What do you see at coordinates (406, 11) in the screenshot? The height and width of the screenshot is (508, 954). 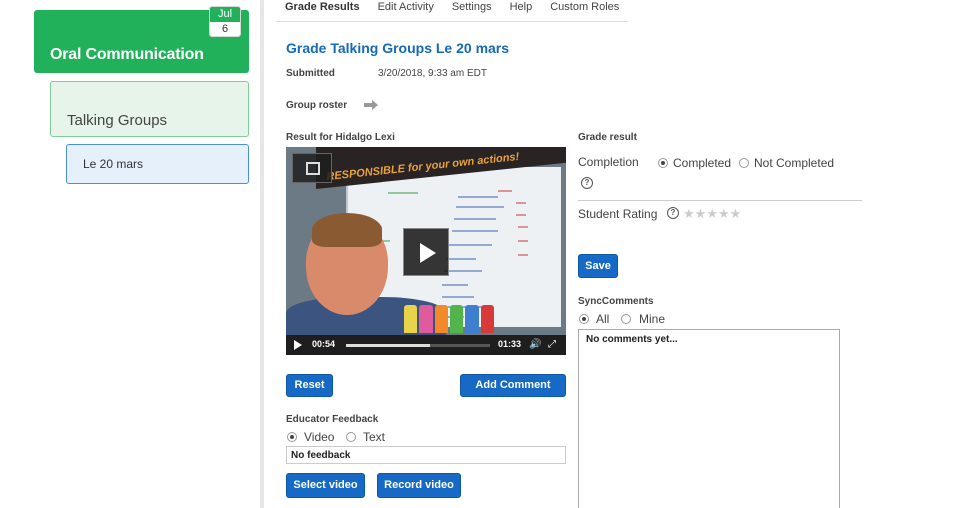 I see `tab-edit-activity: Edit Activity` at bounding box center [406, 11].